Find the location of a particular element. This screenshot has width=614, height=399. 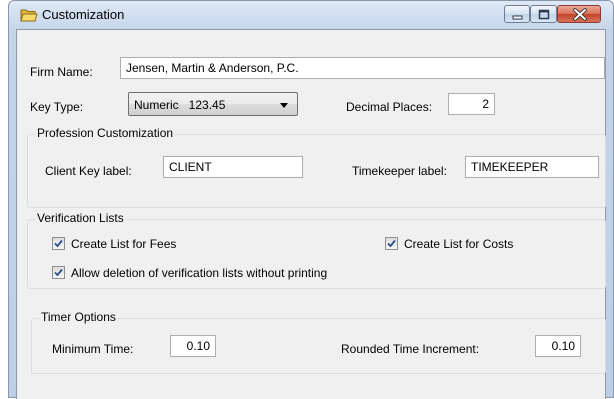

allow-delete-checkbox is located at coordinates (58, 272).